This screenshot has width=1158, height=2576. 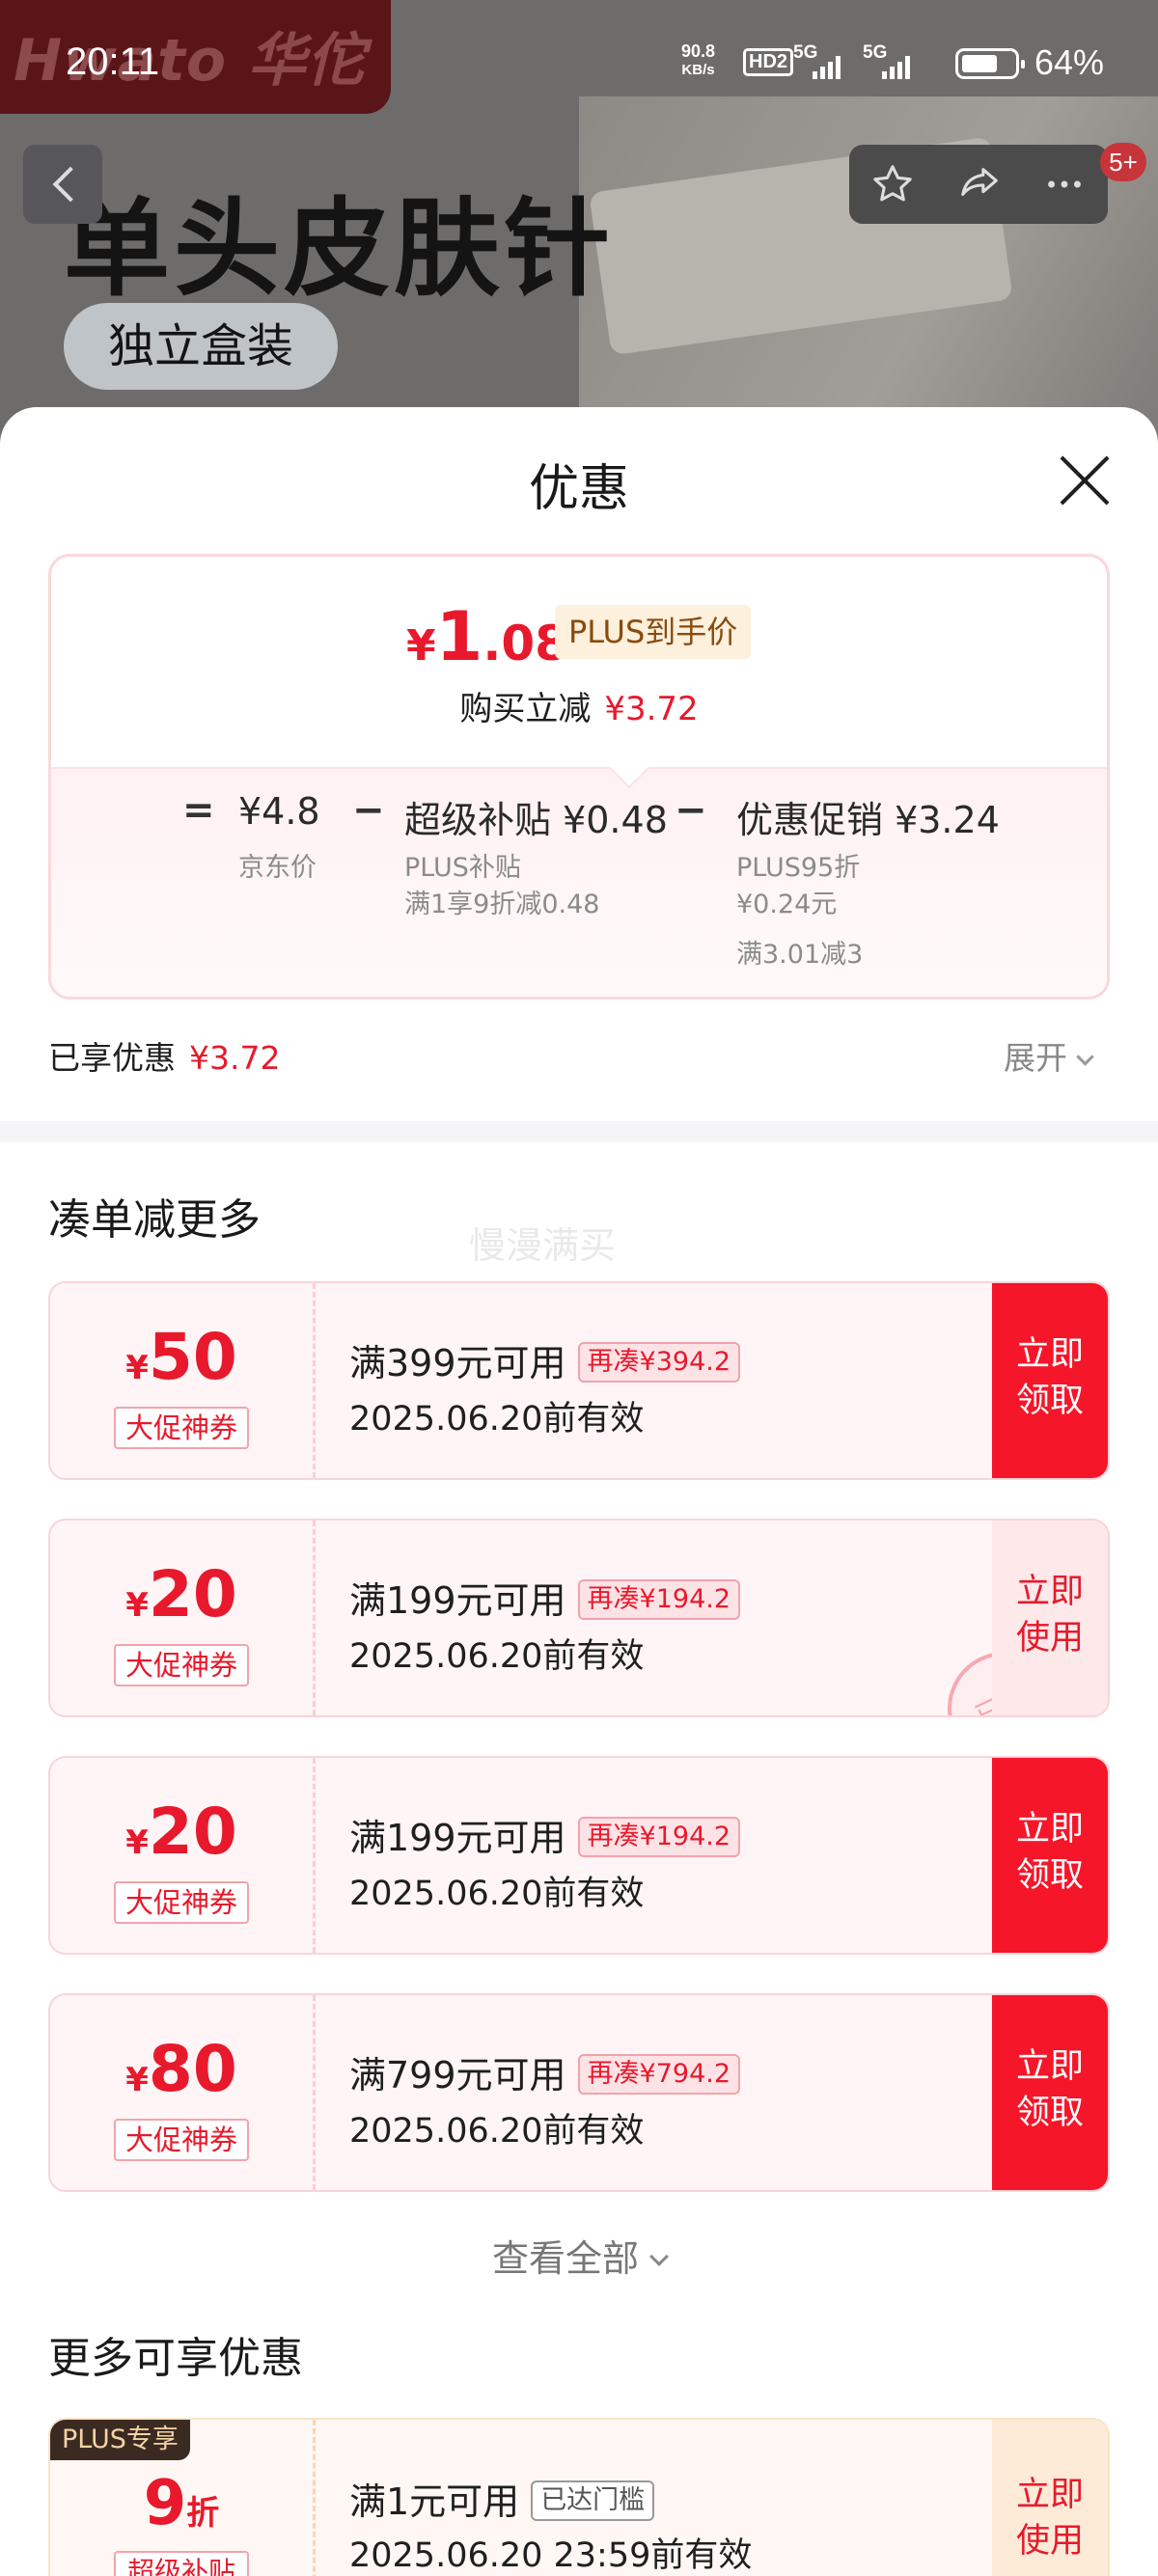 I want to click on plus-coupon-validity: 2025.06.20 23:59前有效, so click(x=551, y=2556).